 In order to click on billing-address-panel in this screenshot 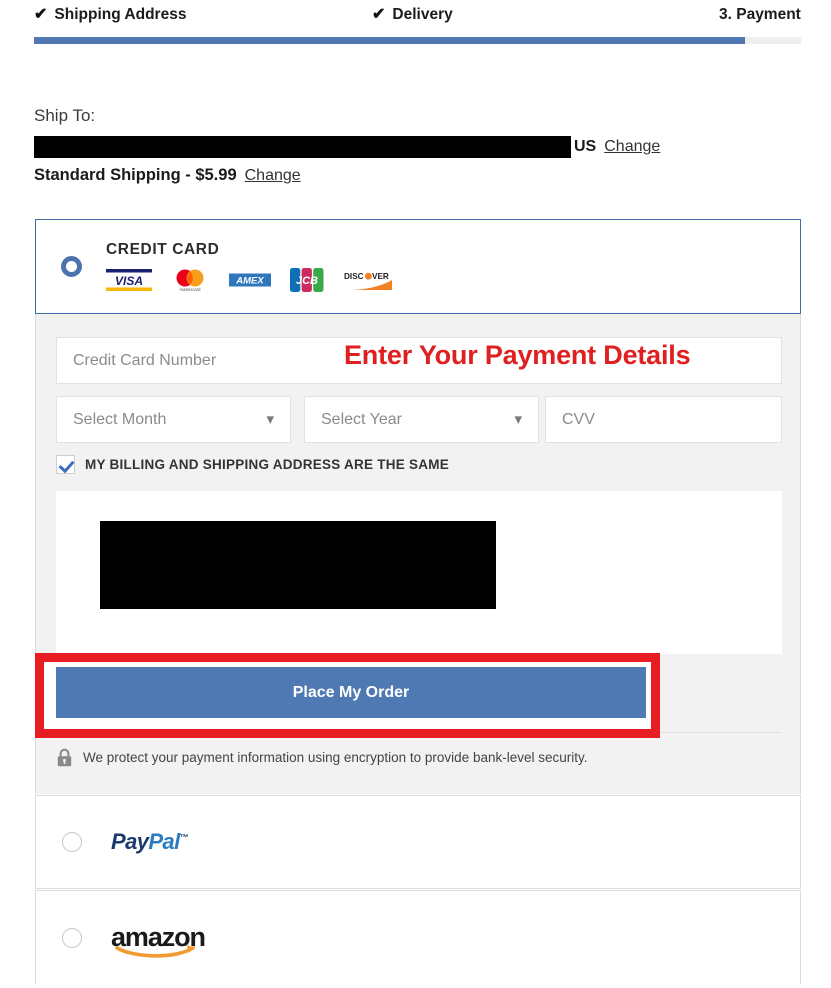, I will do `click(419, 572)`.